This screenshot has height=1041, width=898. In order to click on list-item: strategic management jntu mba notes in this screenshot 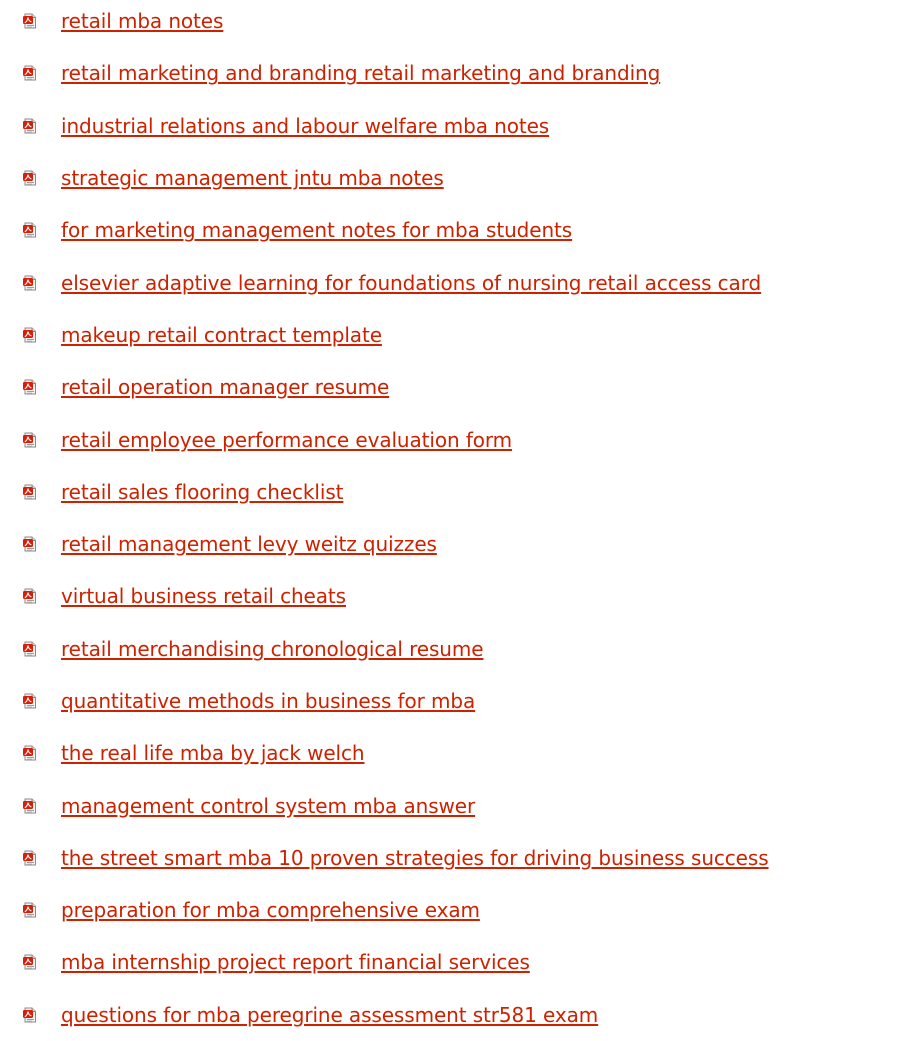, I will do `click(449, 178)`.